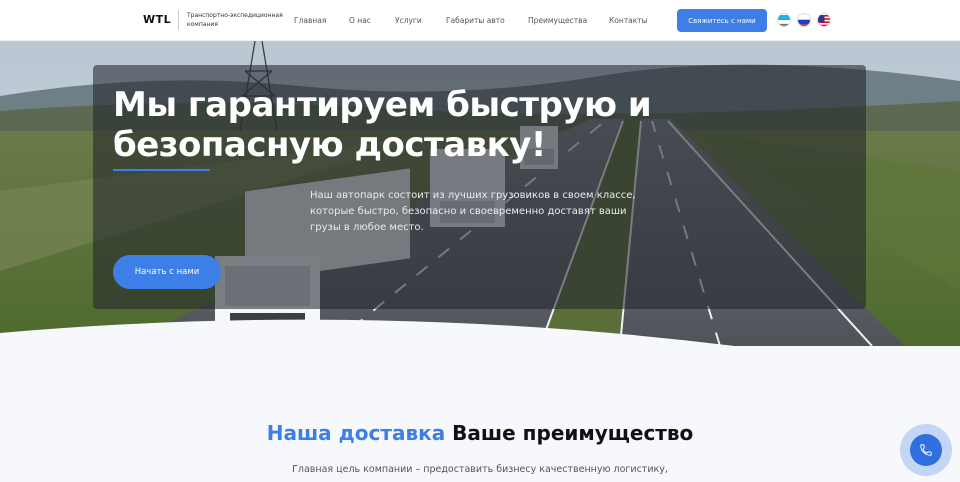  Describe the element at coordinates (475, 20) in the screenshot. I see `nav-dimensions: Габариты авто` at that location.